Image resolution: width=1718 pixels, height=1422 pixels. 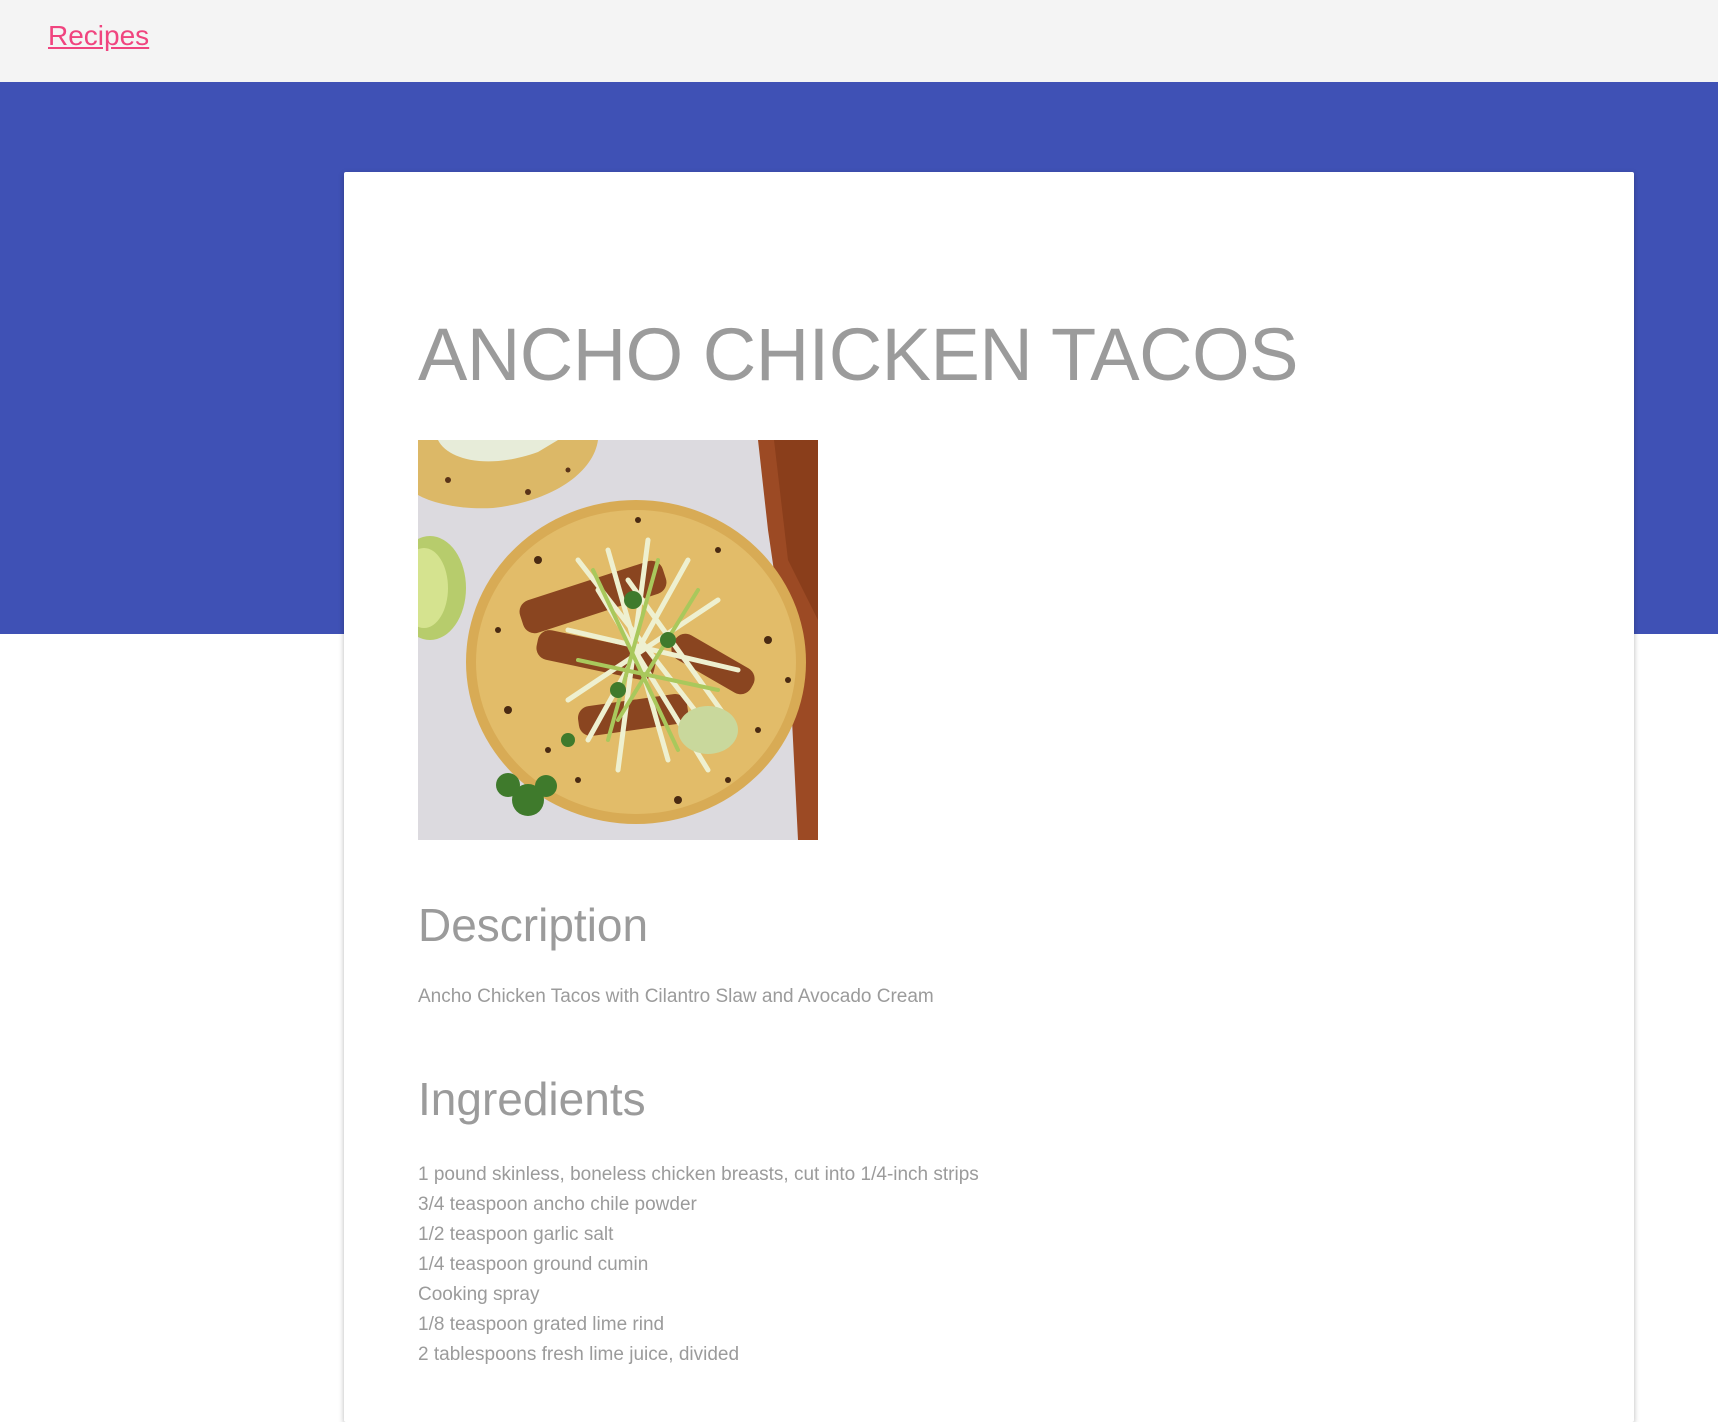 I want to click on ingredient-item: 1/4 teaspoon ground cumin, so click(x=533, y=1264).